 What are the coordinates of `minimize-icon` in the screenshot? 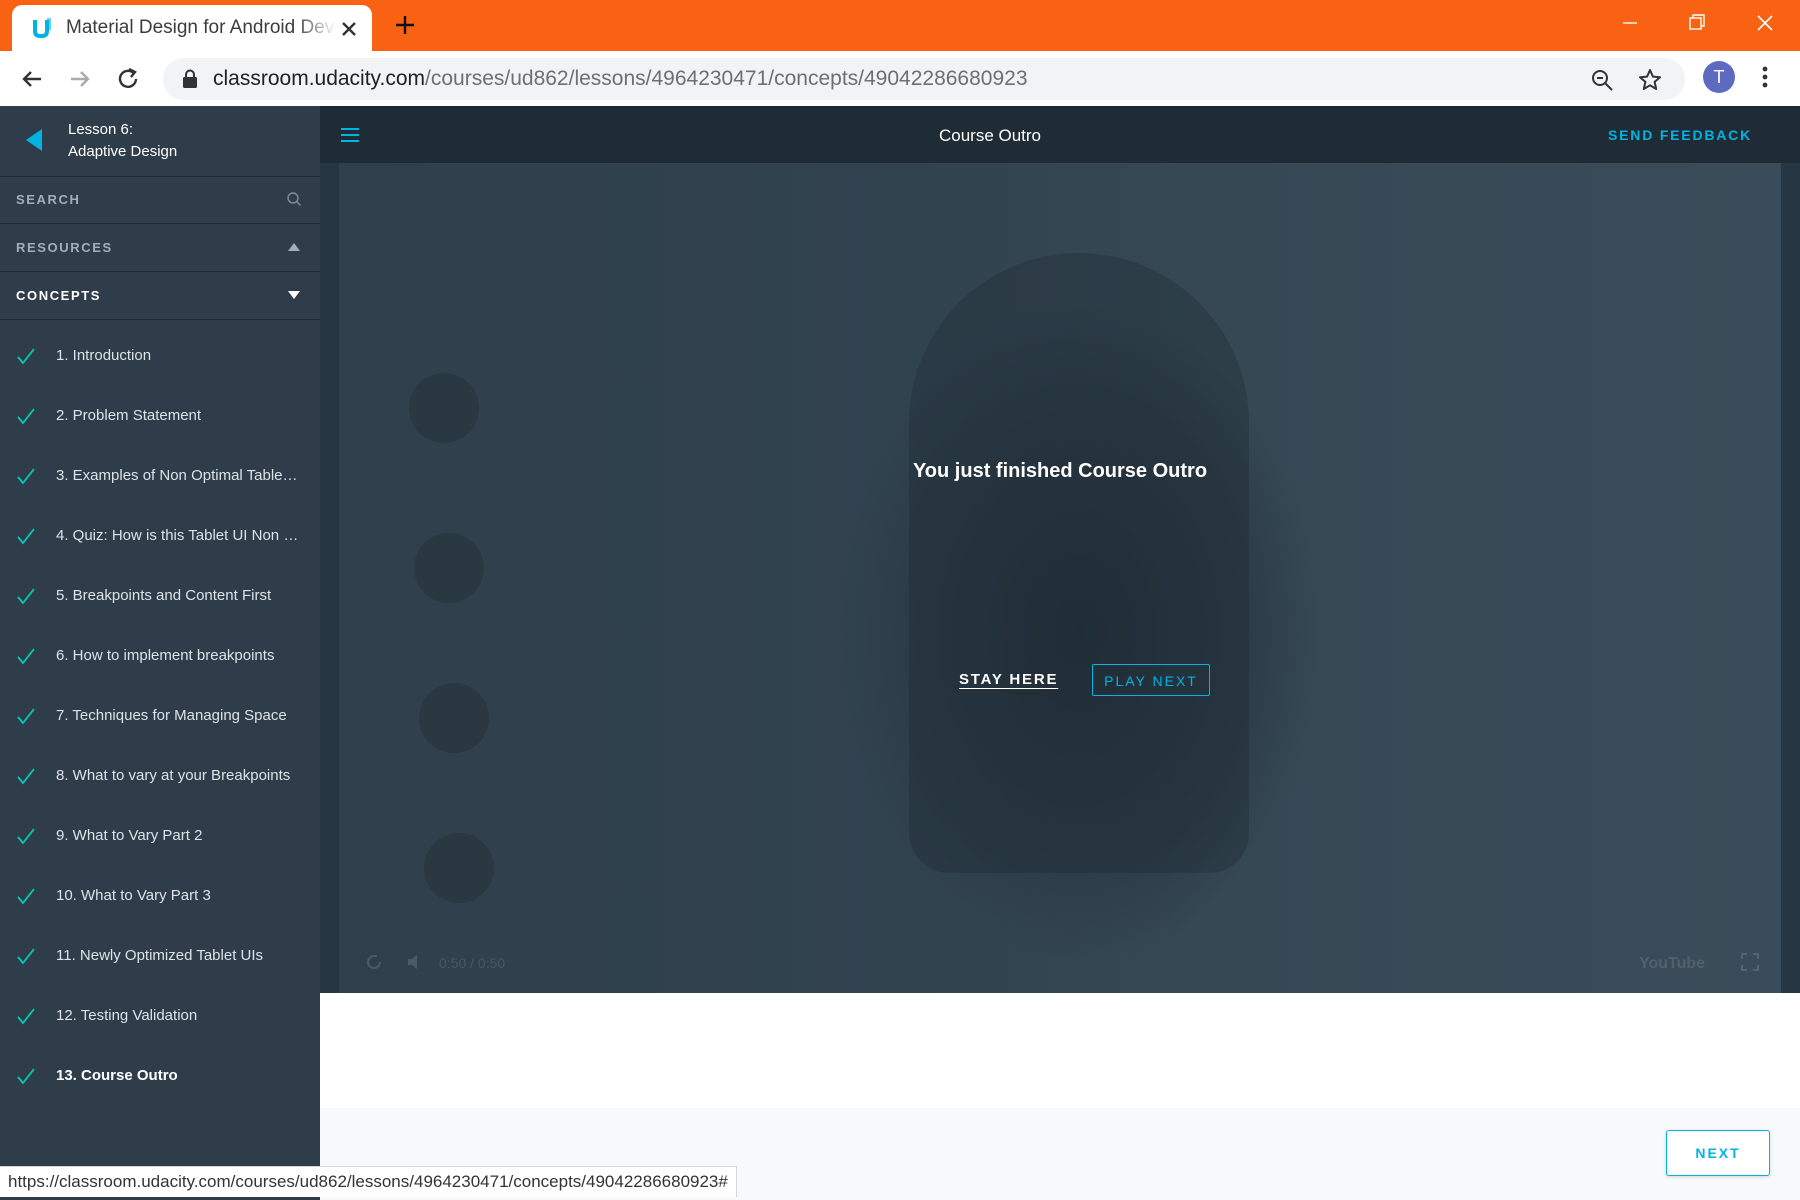 It's located at (1630, 23).